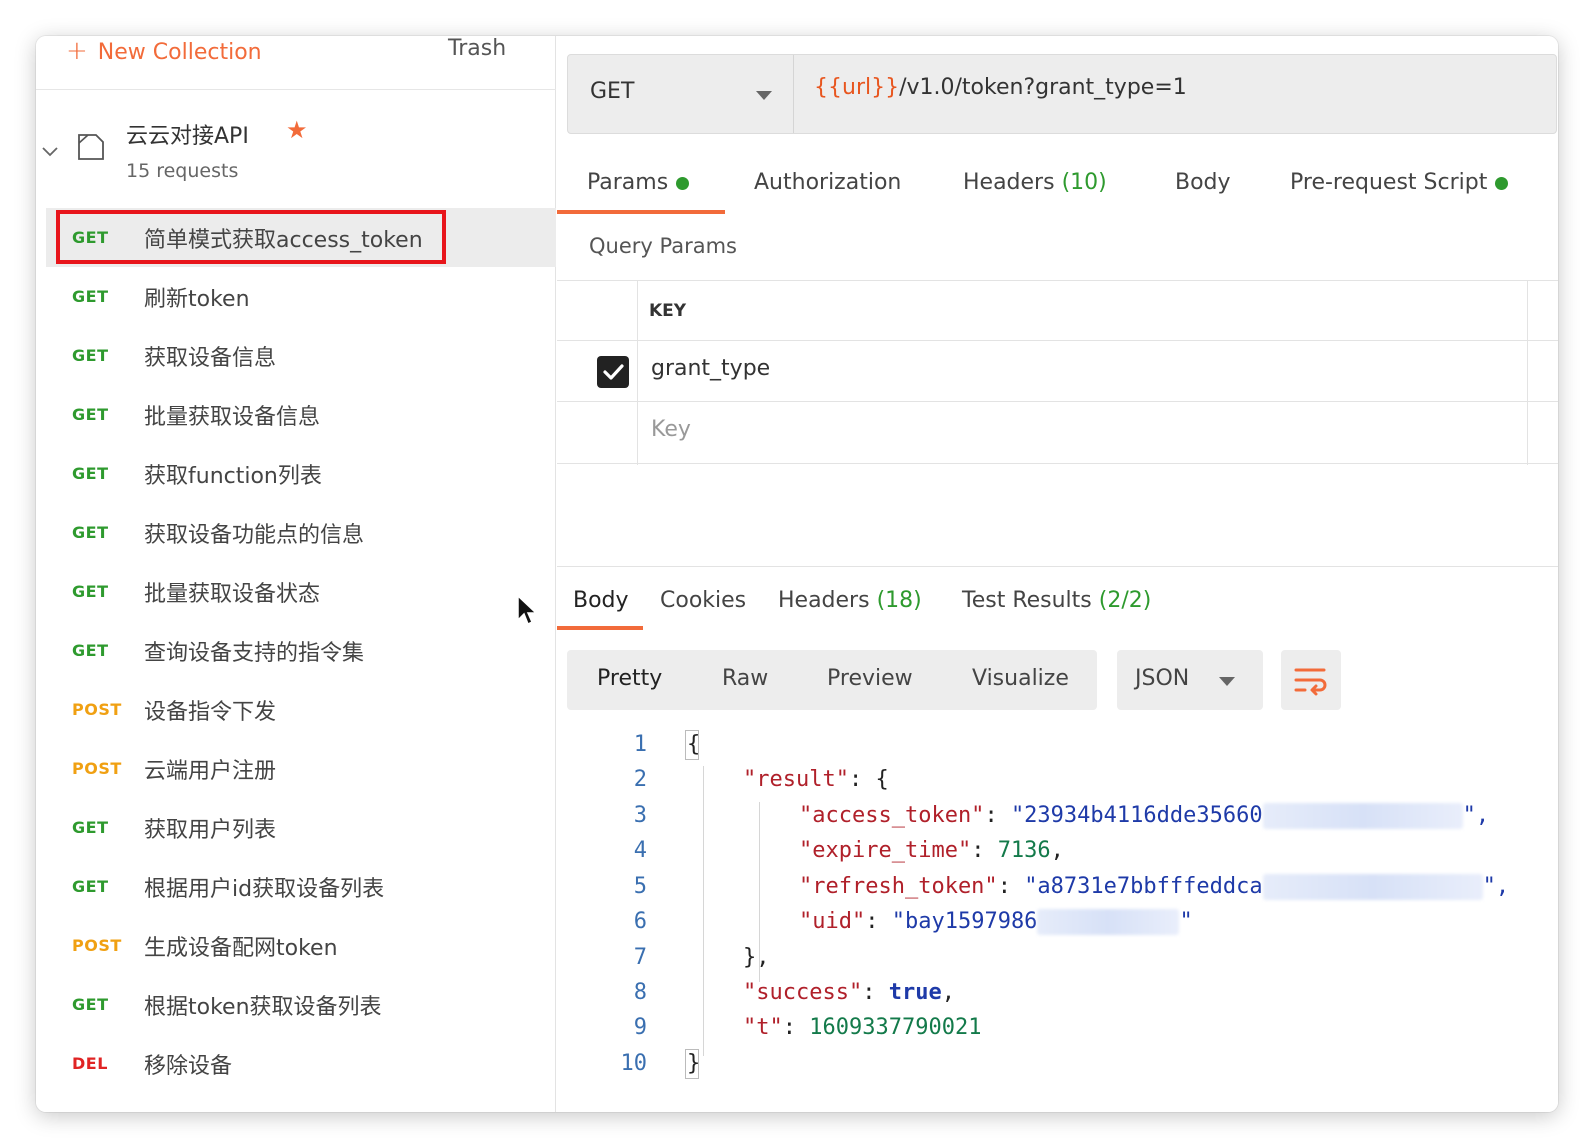  What do you see at coordinates (164, 51) in the screenshot?
I see `new-collection-button: + New Collection` at bounding box center [164, 51].